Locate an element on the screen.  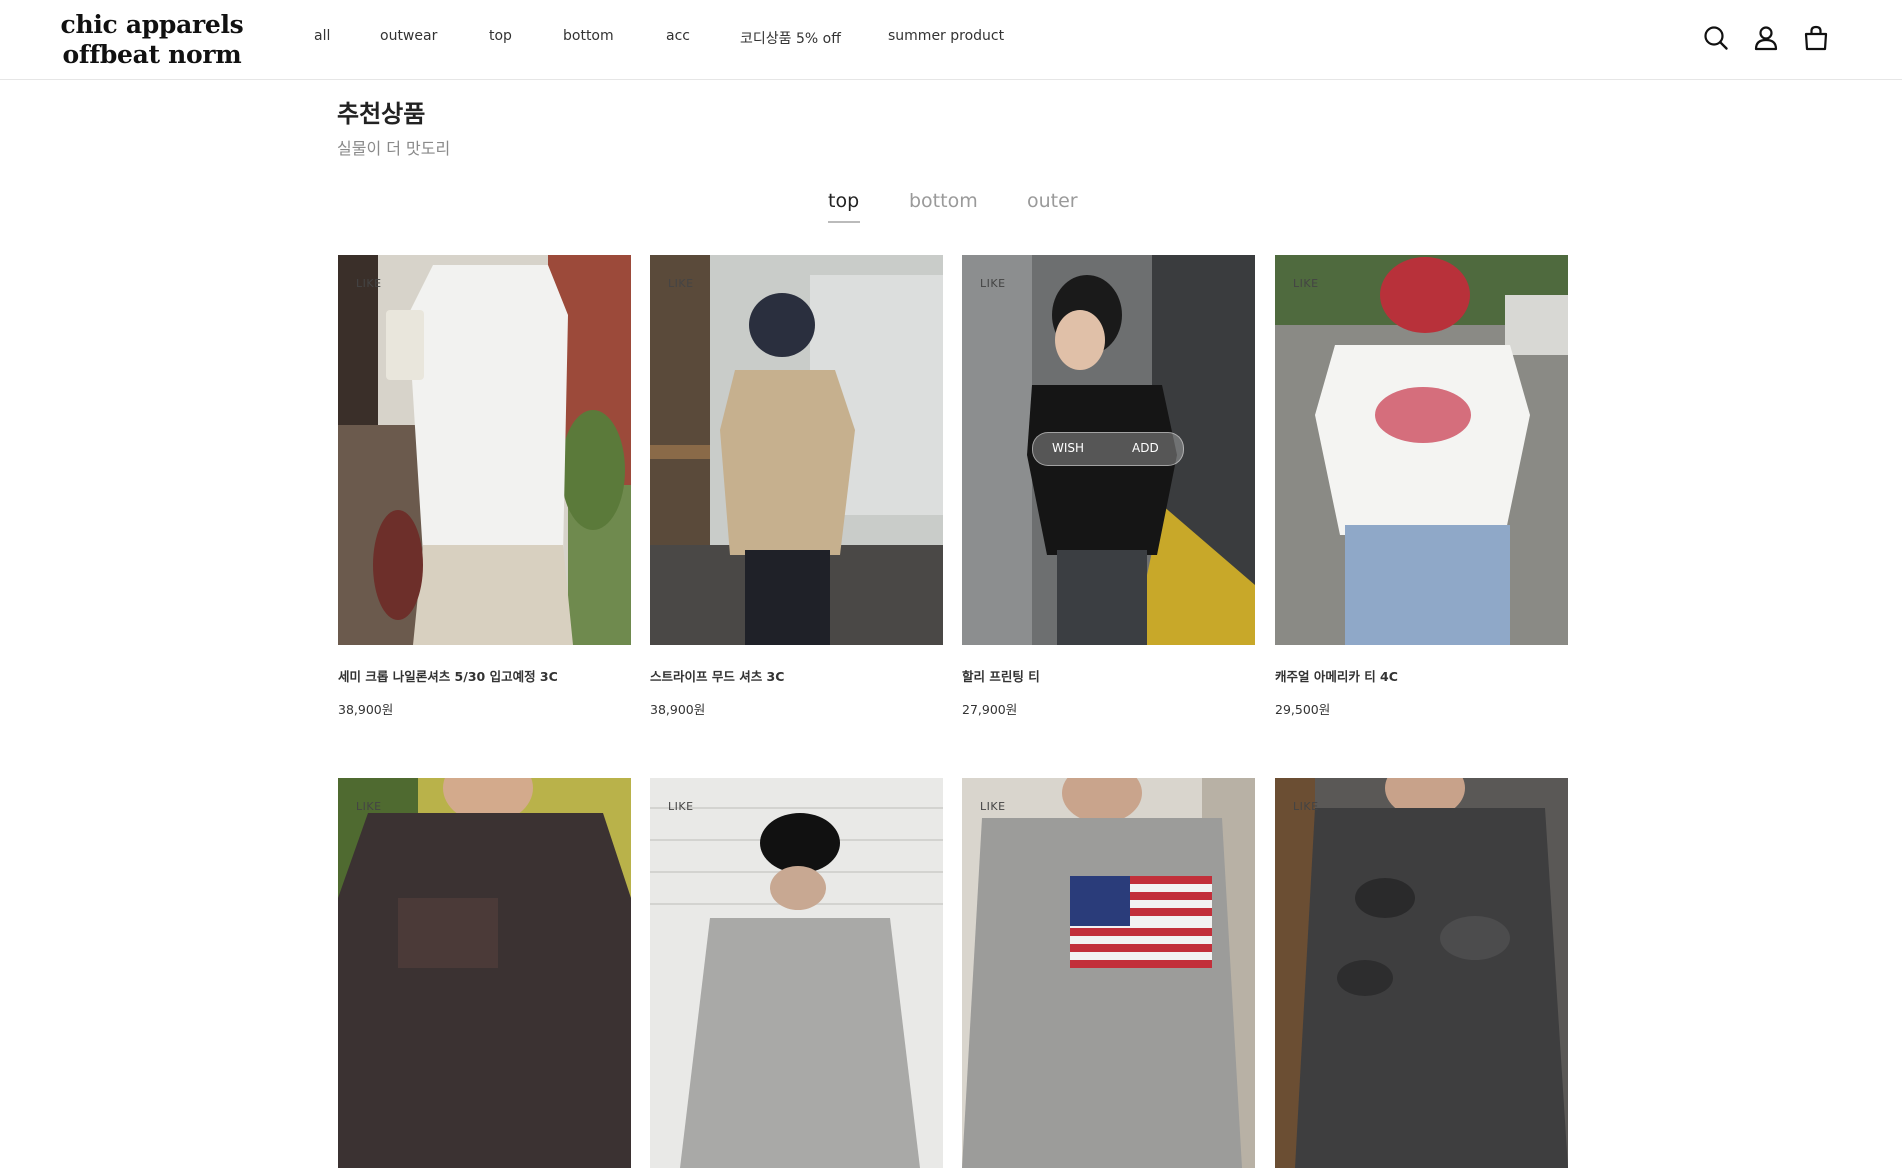
nav-item-outwear: outwear is located at coordinates (408, 36).